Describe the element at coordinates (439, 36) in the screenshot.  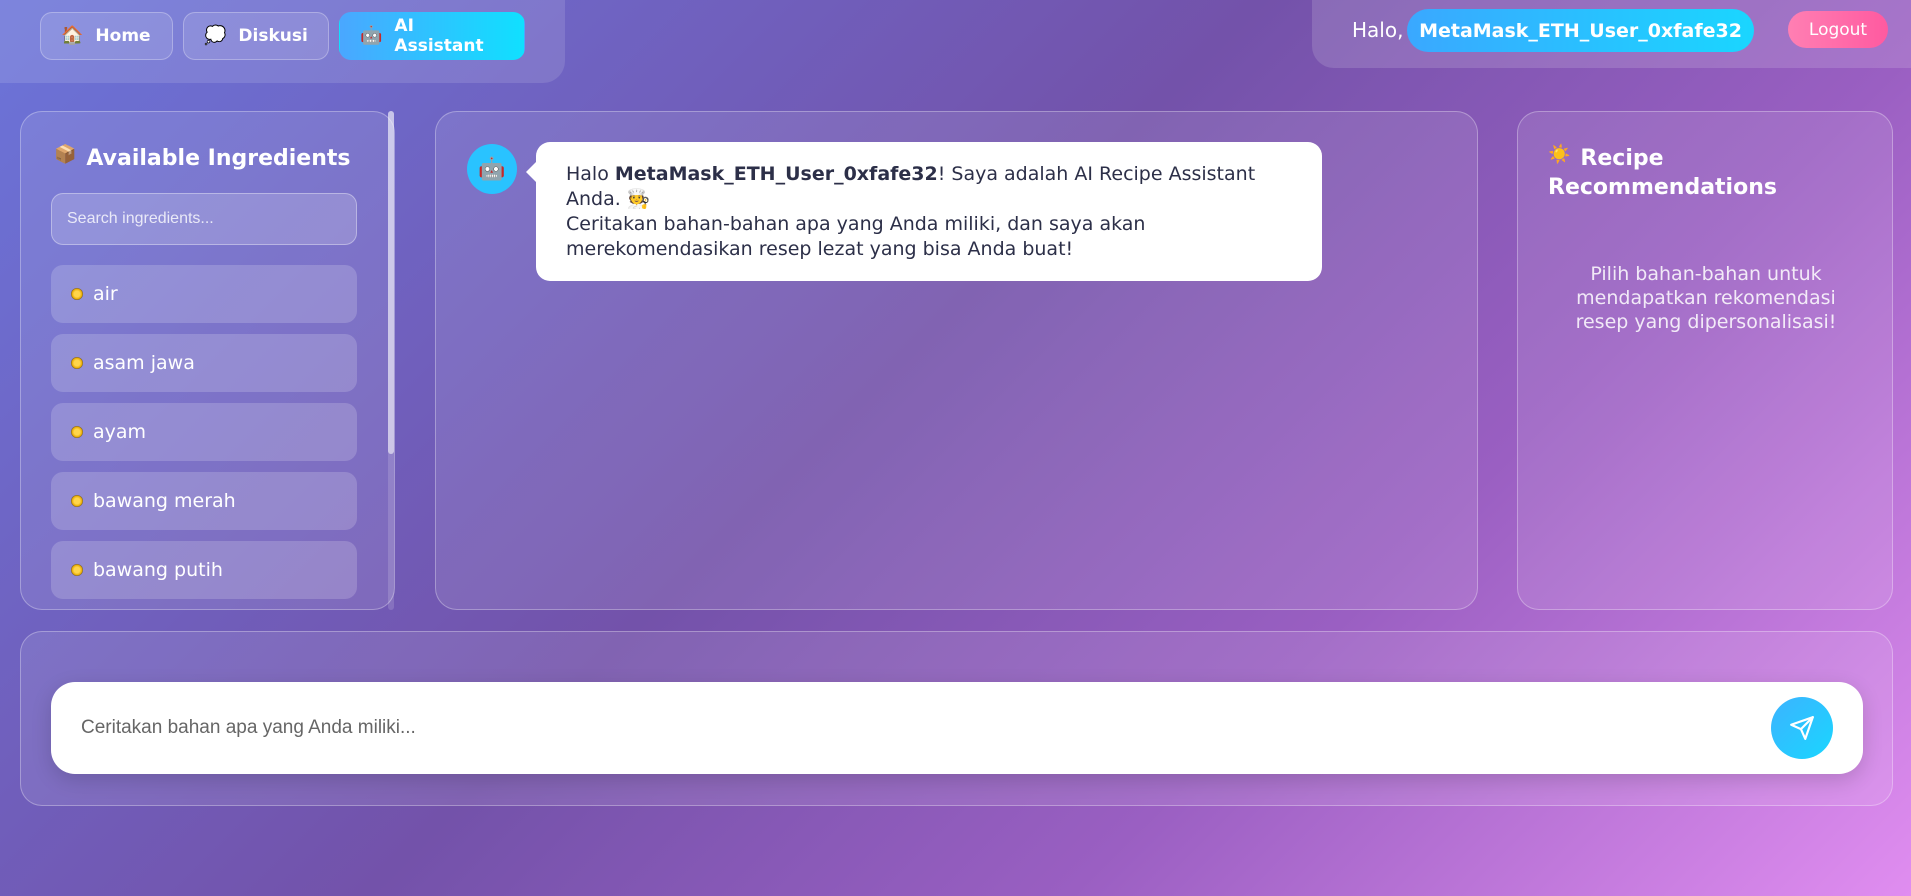
I see `nav-ai-assistant-label: AI Assistant` at that location.